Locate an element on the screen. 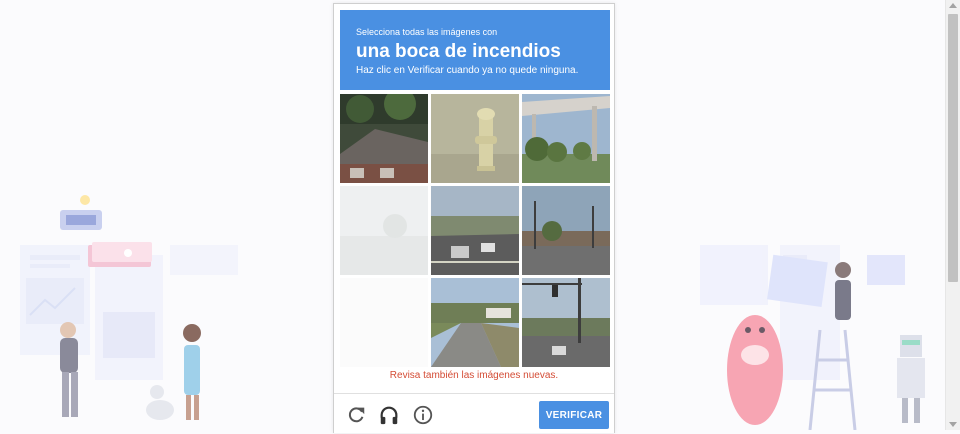  scroll-up-arrow-icon is located at coordinates (953, 5).